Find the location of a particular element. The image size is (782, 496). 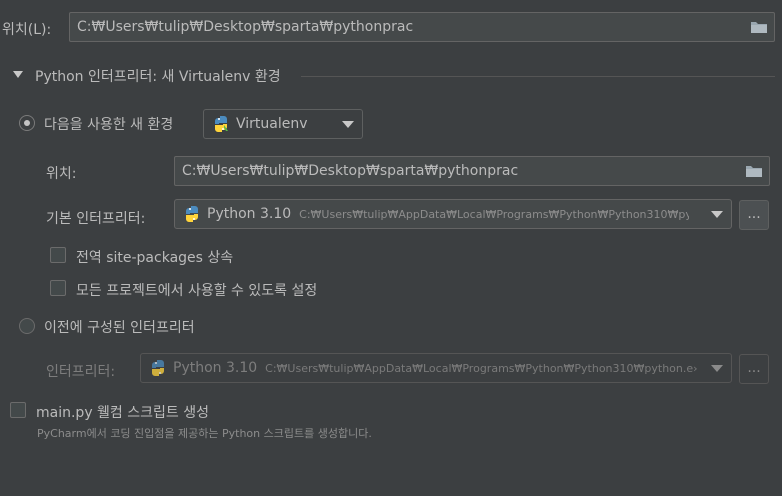

existing-interpreter-name: Python 3.10 is located at coordinates (215, 368).